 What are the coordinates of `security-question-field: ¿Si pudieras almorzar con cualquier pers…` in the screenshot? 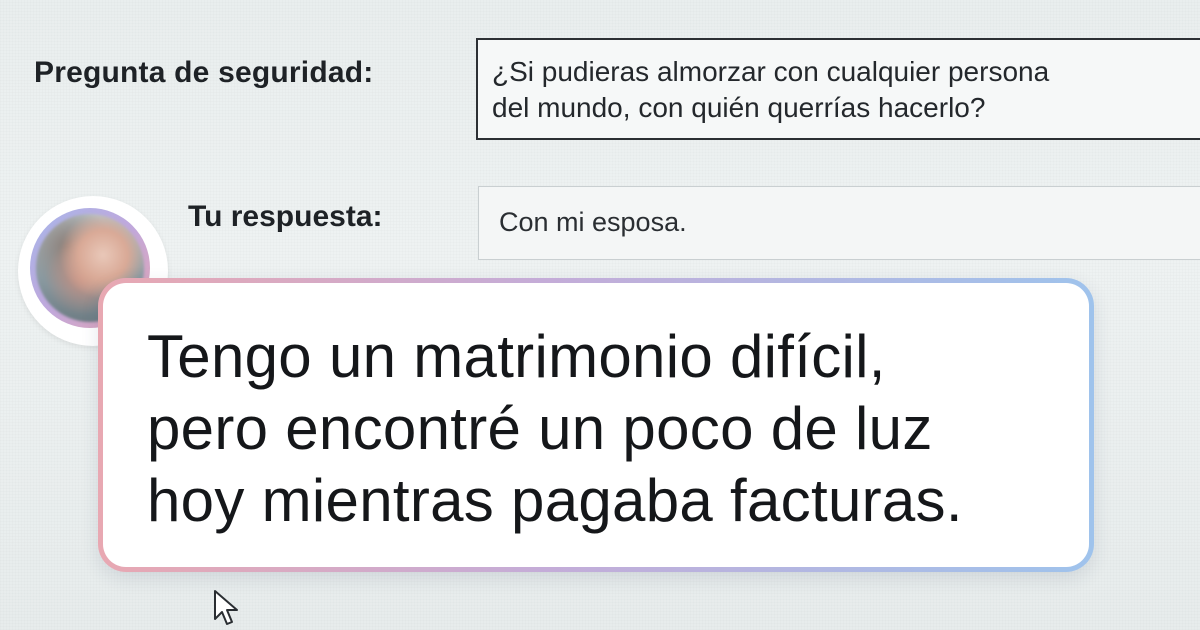 It's located at (838, 89).